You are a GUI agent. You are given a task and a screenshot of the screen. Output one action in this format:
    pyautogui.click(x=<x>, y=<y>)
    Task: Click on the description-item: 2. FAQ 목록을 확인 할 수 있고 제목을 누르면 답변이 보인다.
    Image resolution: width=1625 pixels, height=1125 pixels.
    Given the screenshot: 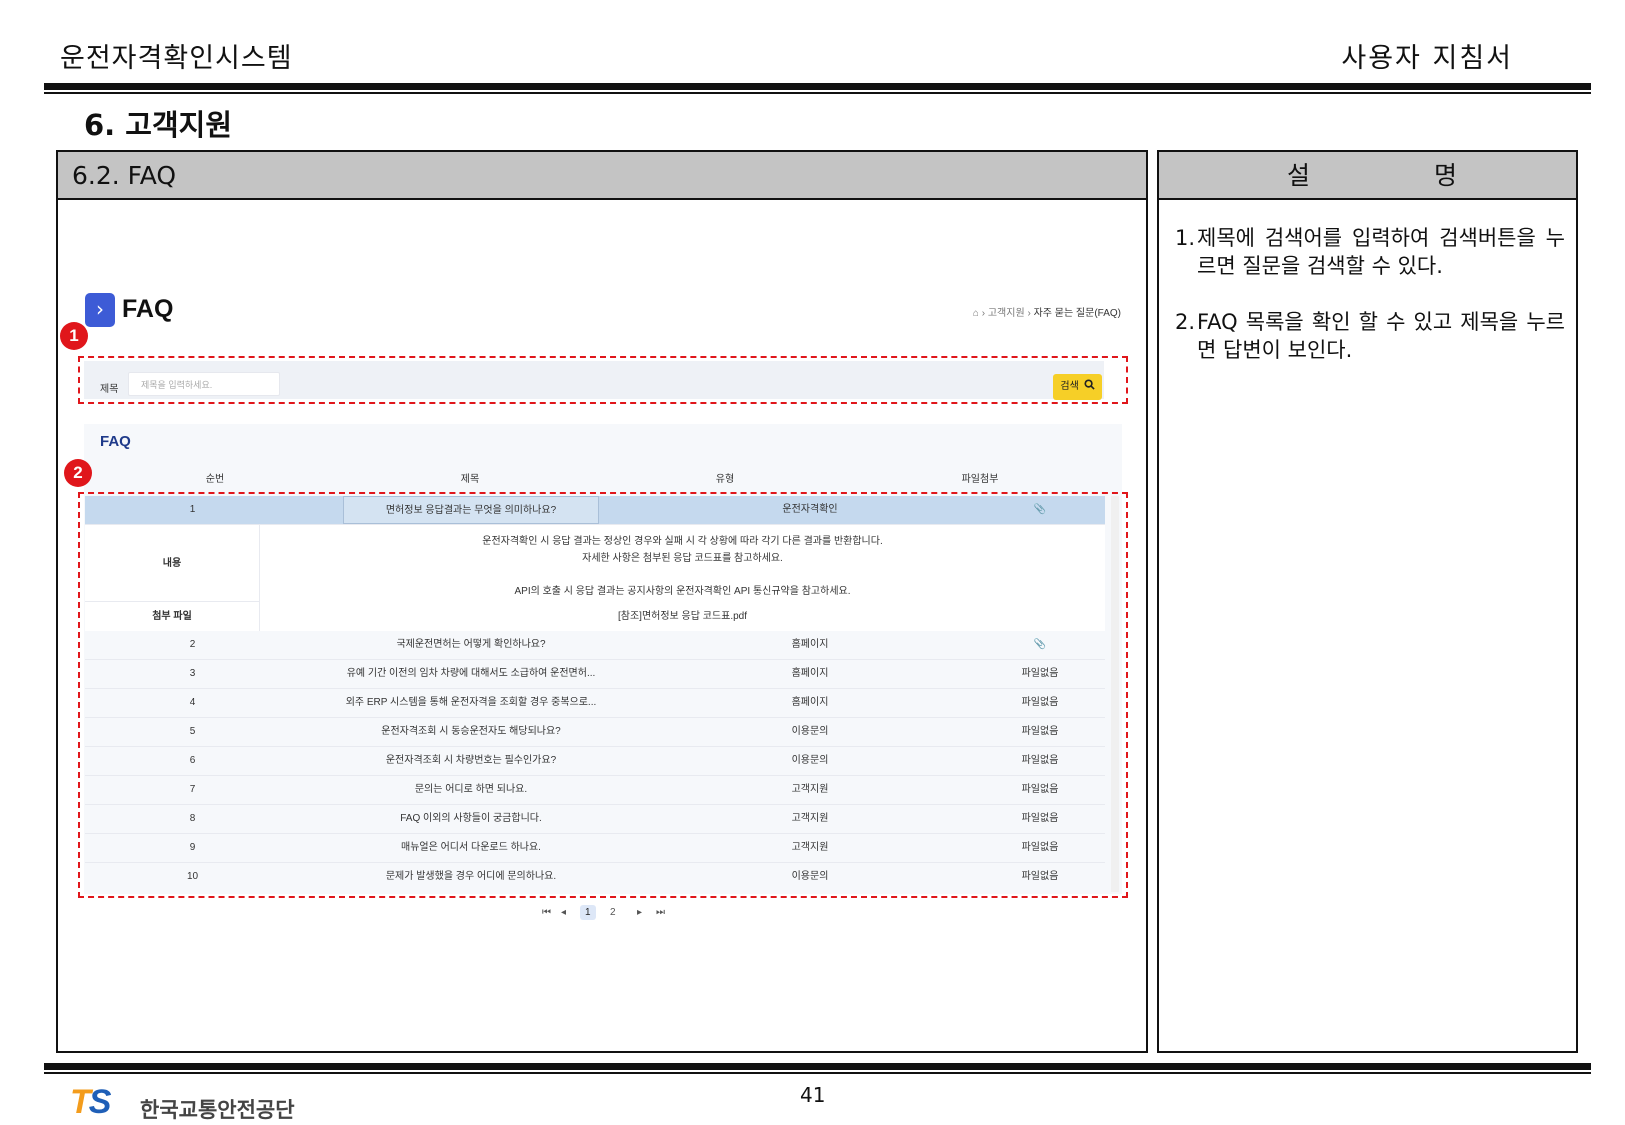 What is the action you would take?
    pyautogui.click(x=1370, y=336)
    